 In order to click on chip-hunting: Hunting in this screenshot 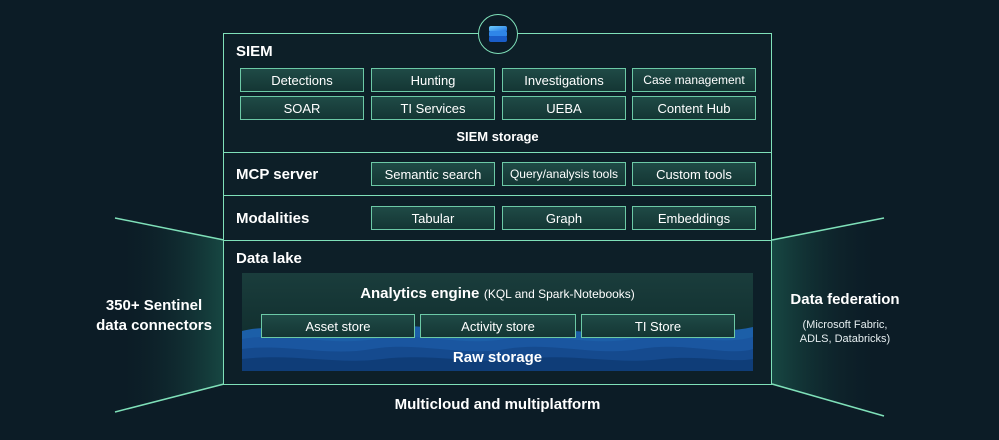, I will do `click(433, 80)`.